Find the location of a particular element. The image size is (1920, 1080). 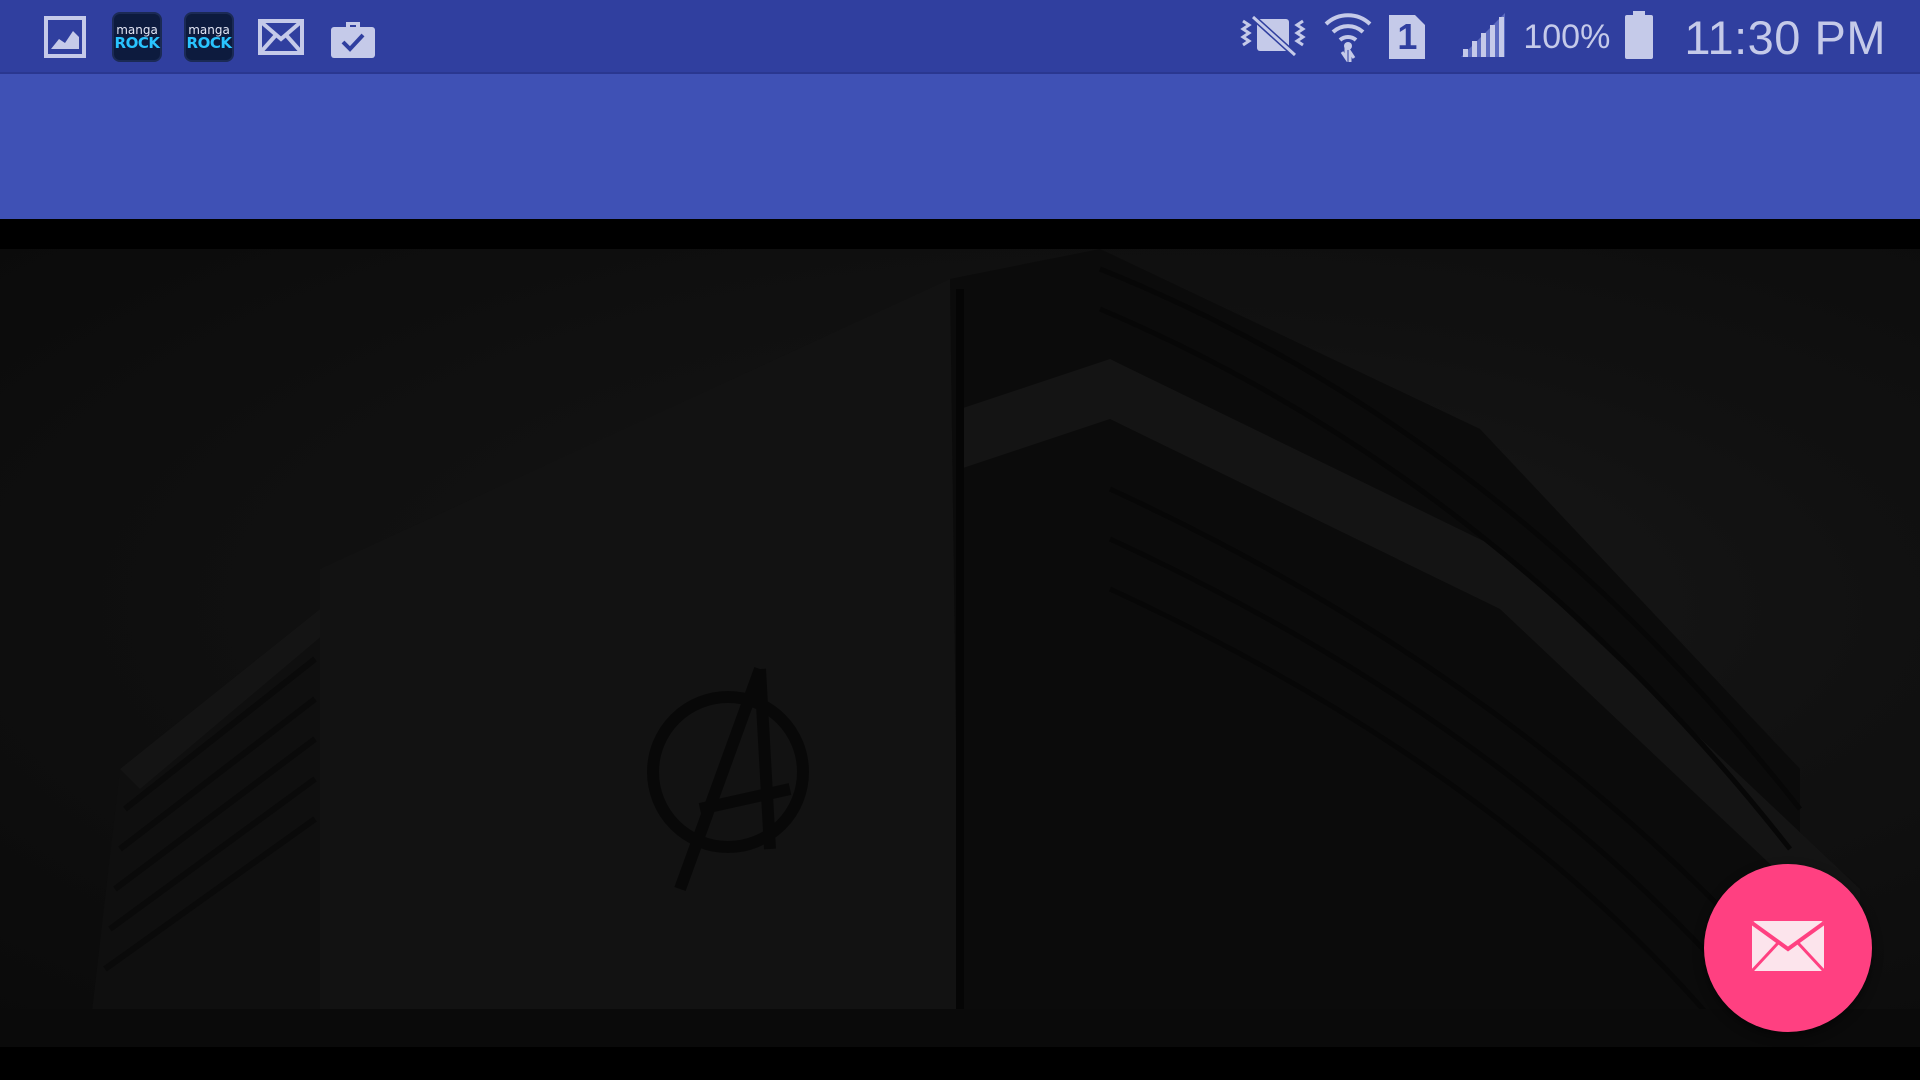

task-briefcase-icon is located at coordinates (353, 37).